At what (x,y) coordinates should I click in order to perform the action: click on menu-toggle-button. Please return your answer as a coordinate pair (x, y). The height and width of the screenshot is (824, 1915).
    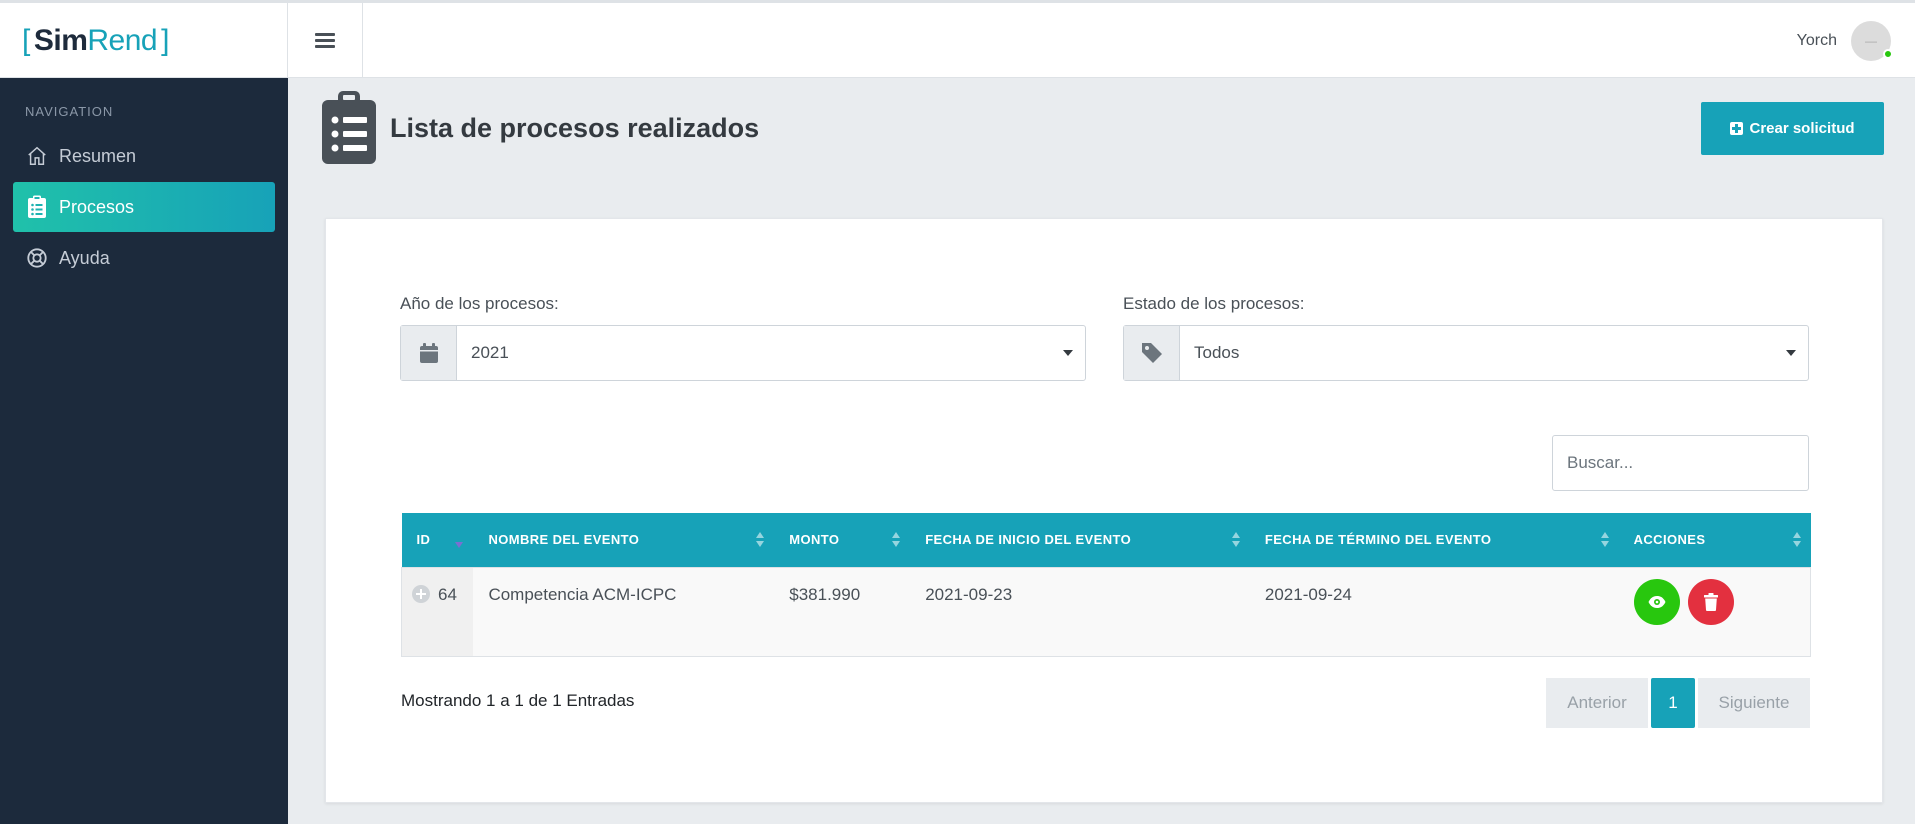
    Looking at the image, I should click on (325, 40).